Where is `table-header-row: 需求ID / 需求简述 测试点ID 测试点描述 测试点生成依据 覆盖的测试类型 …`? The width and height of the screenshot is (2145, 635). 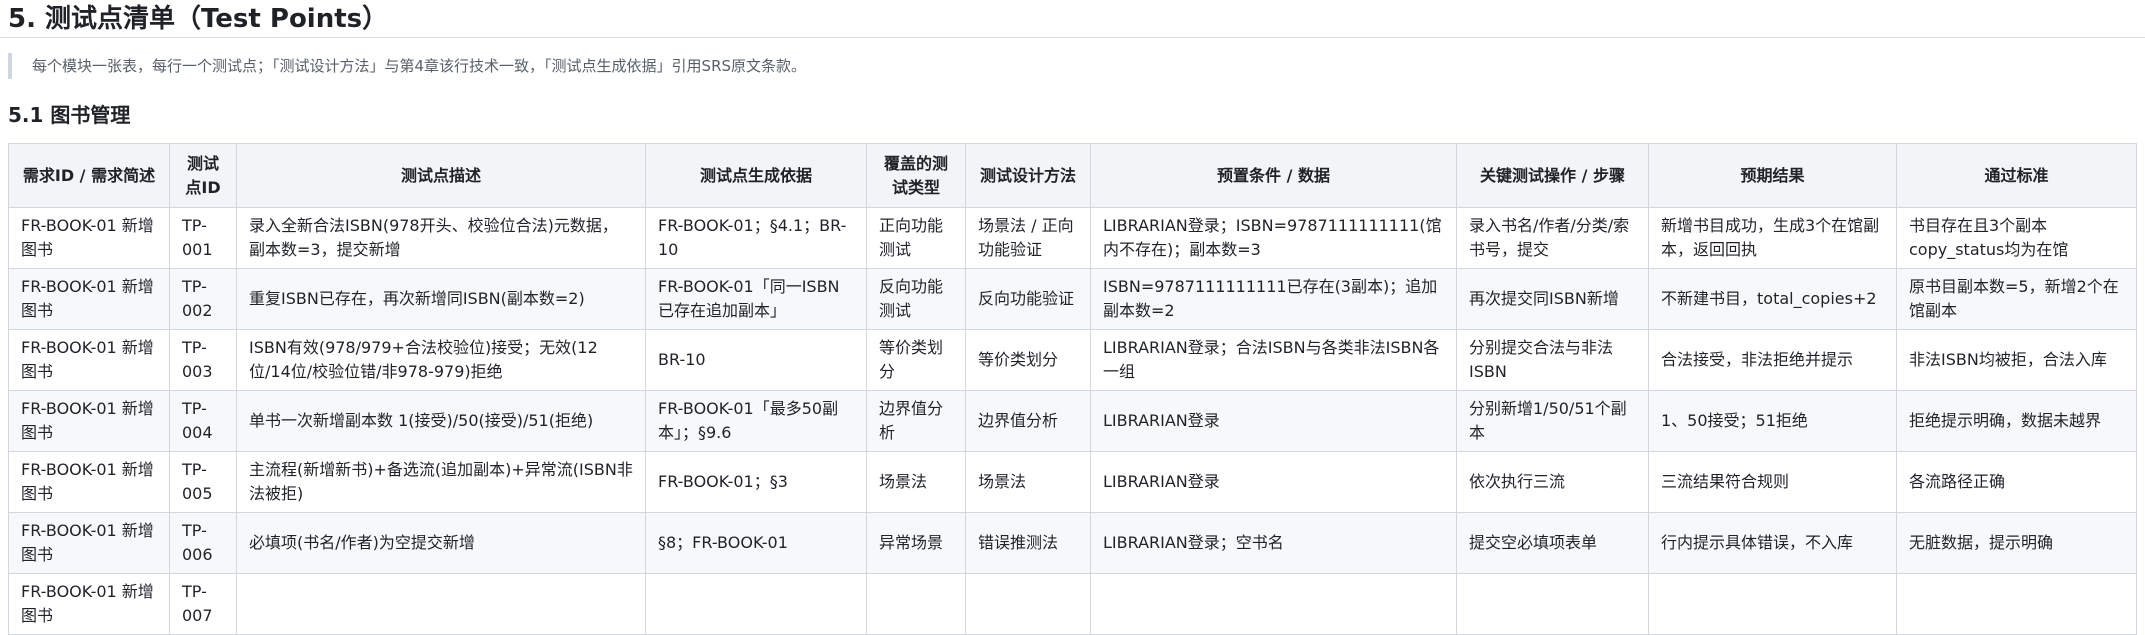 table-header-row: 需求ID / 需求简述 测试点ID 测试点描述 测试点生成依据 覆盖的测试类型 … is located at coordinates (1072, 175).